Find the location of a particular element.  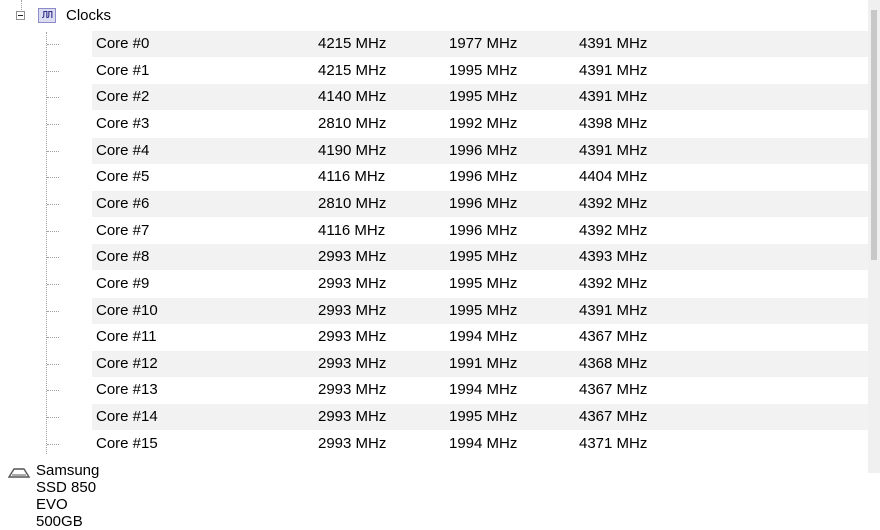

max-value: 4398 MHz is located at coordinates (613, 123).